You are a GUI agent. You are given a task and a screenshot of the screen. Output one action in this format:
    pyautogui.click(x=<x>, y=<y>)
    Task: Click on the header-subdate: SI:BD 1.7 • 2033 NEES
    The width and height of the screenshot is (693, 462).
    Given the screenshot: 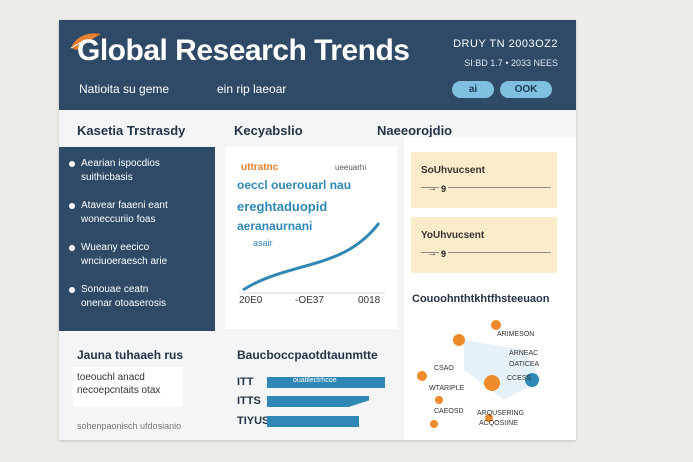 What is the action you would take?
    pyautogui.click(x=511, y=63)
    